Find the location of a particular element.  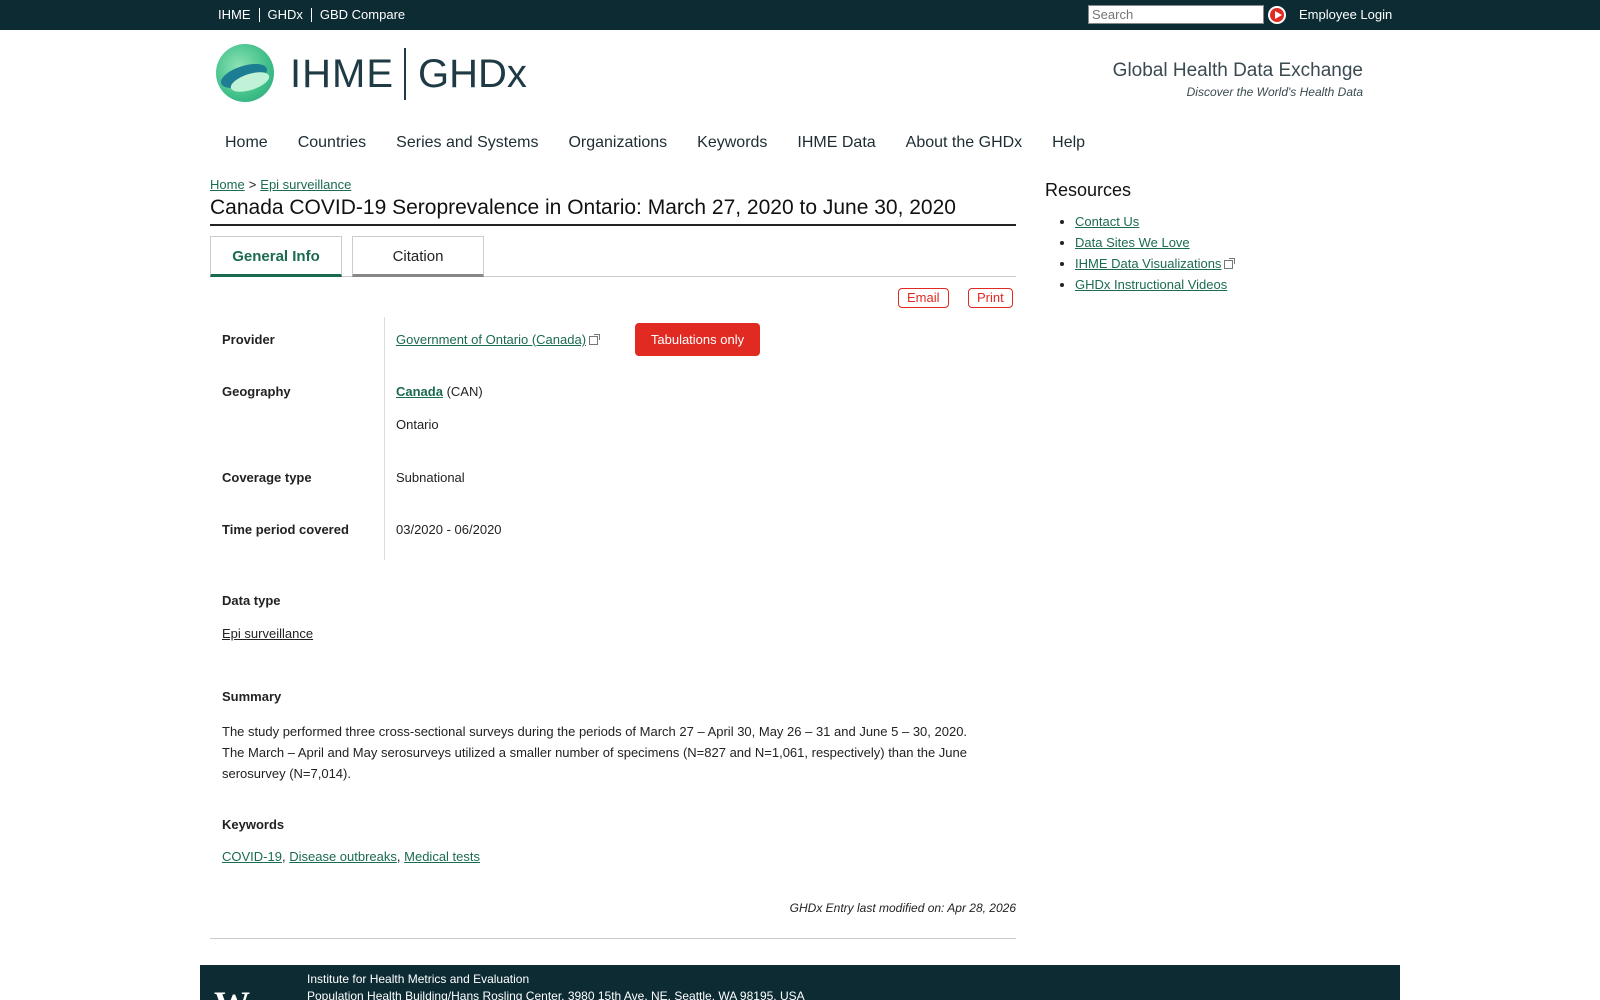

ihme-logo-icon is located at coordinates (245, 73).